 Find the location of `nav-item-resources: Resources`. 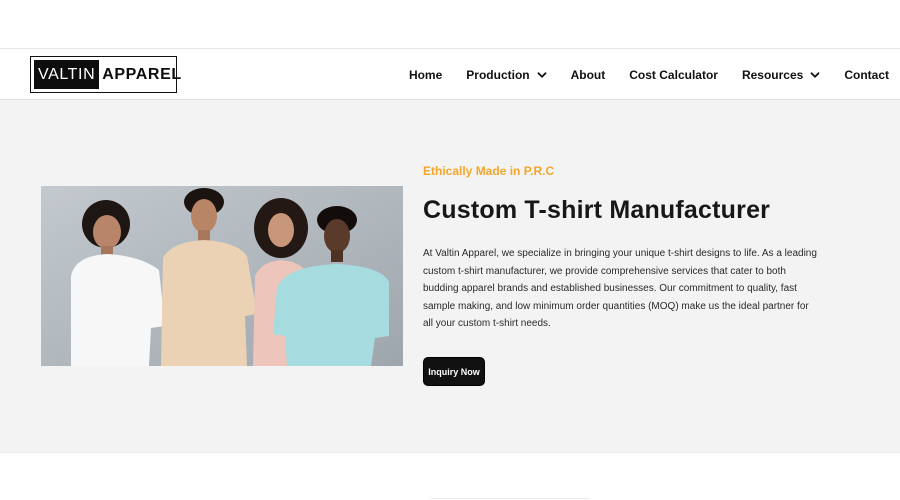

nav-item-resources: Resources is located at coordinates (781, 75).